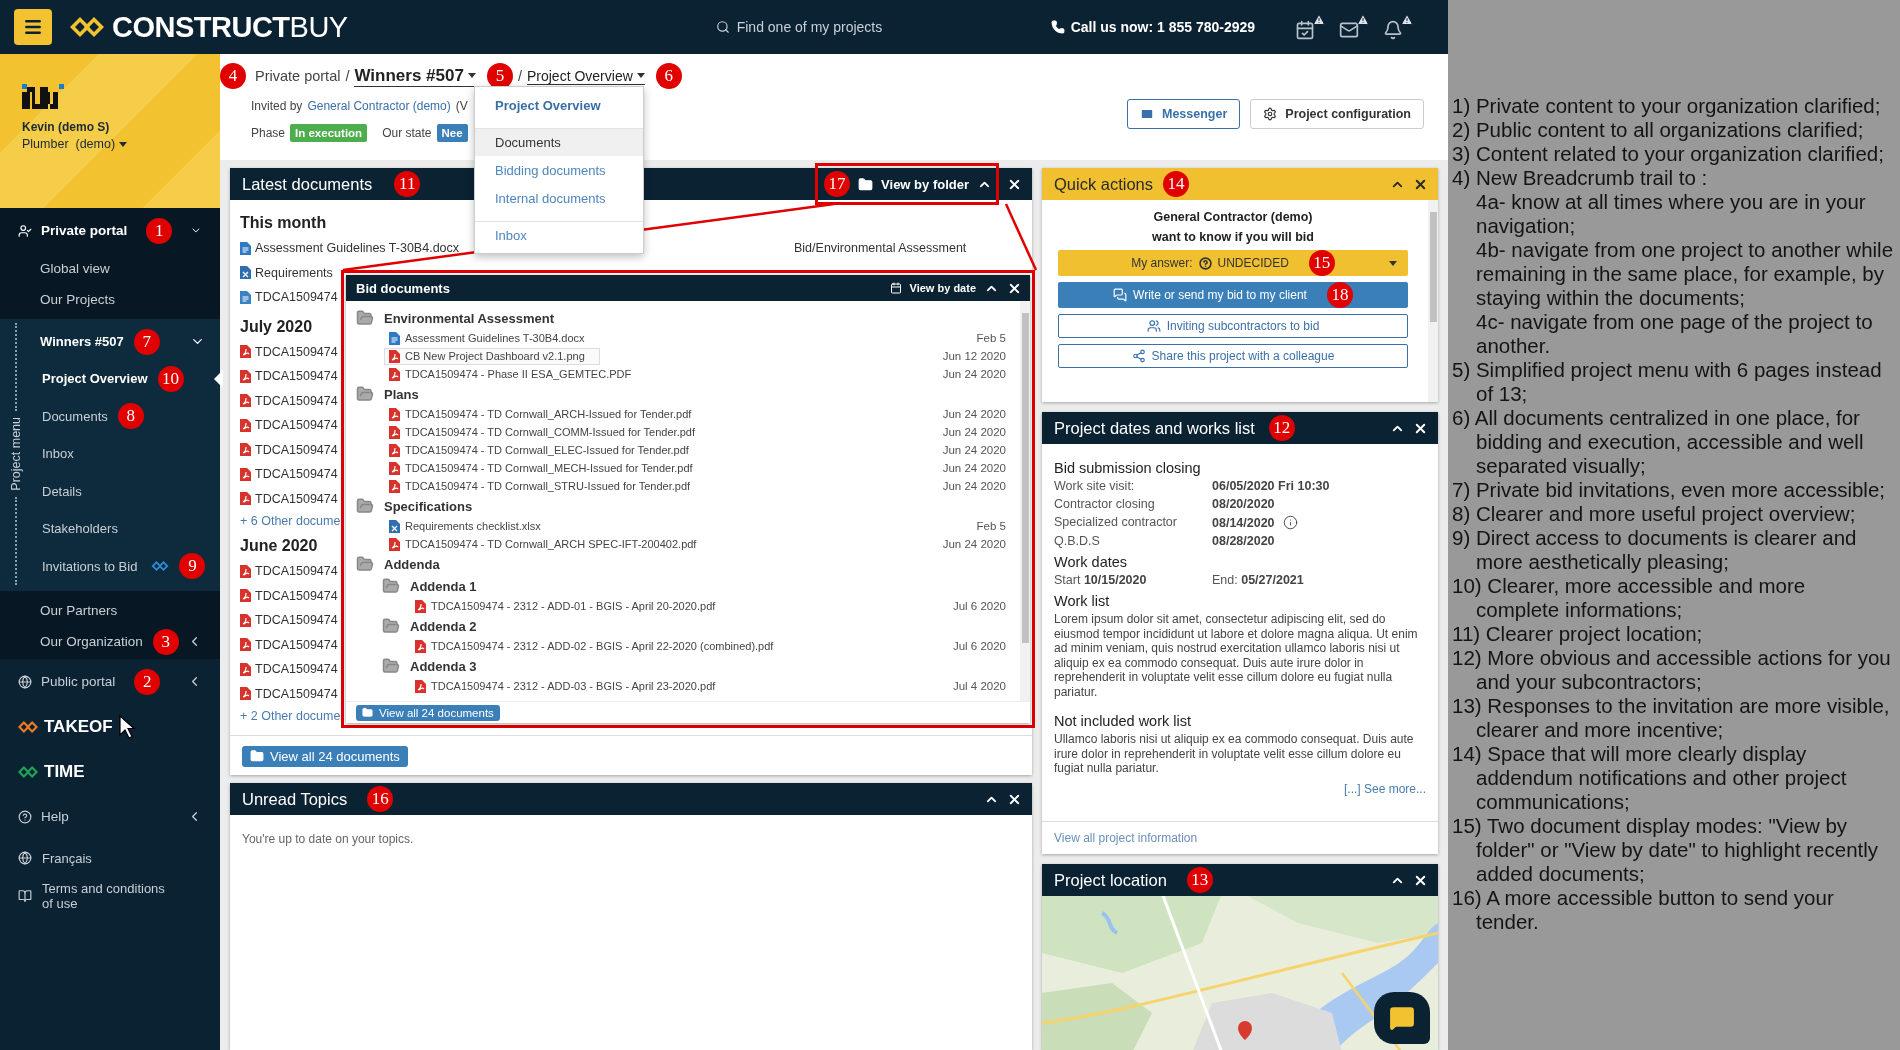  I want to click on nav-link: Our Partners, so click(110, 610).